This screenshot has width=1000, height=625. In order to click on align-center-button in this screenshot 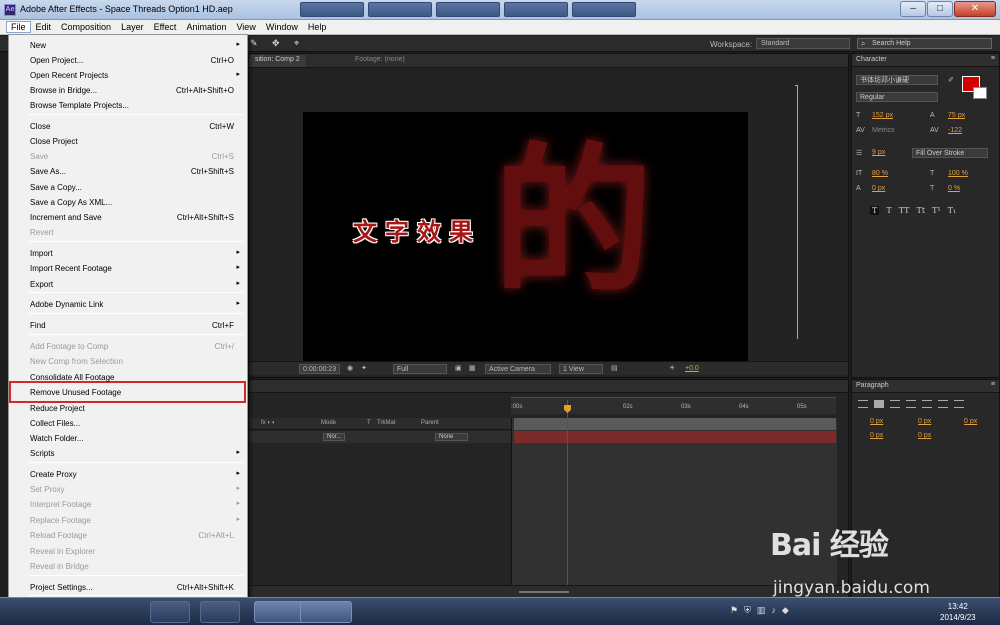, I will do `click(879, 404)`.